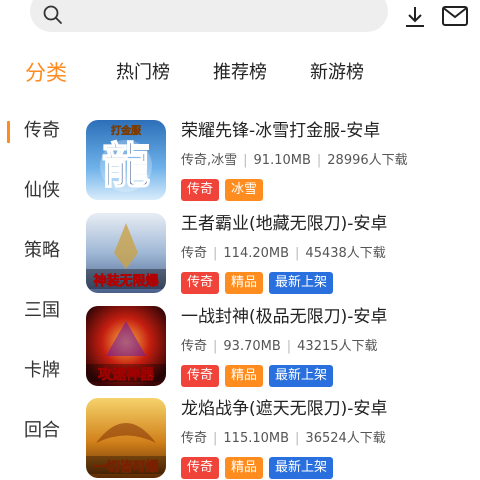  I want to click on thumb-art-text: 神装无限爆, so click(126, 281).